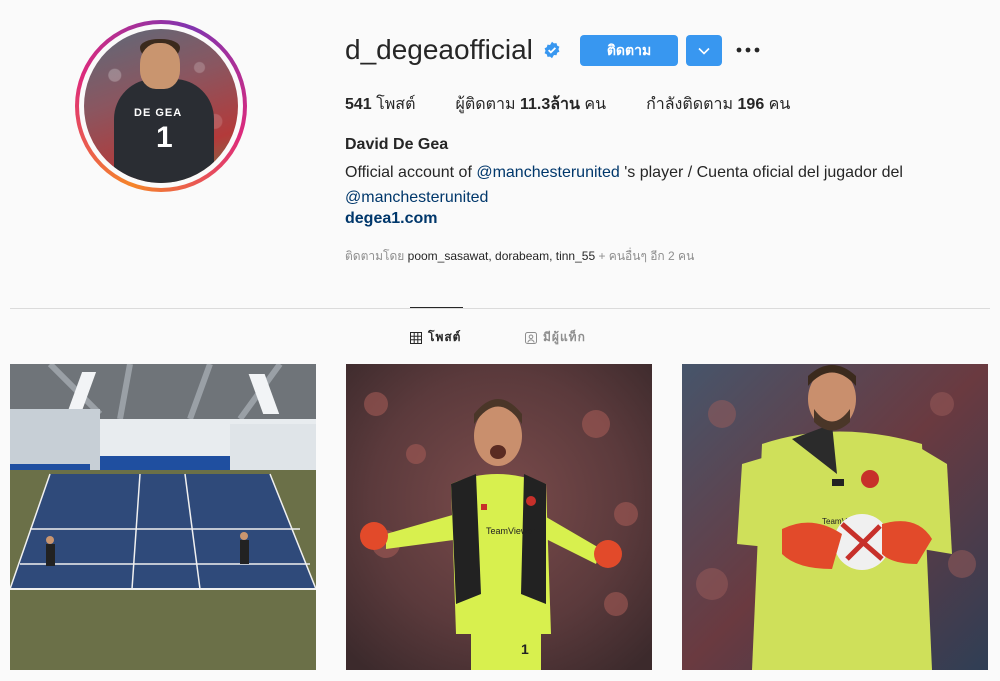 This screenshot has height=681, width=1000. I want to click on post-thumbnail, so click(163, 517).